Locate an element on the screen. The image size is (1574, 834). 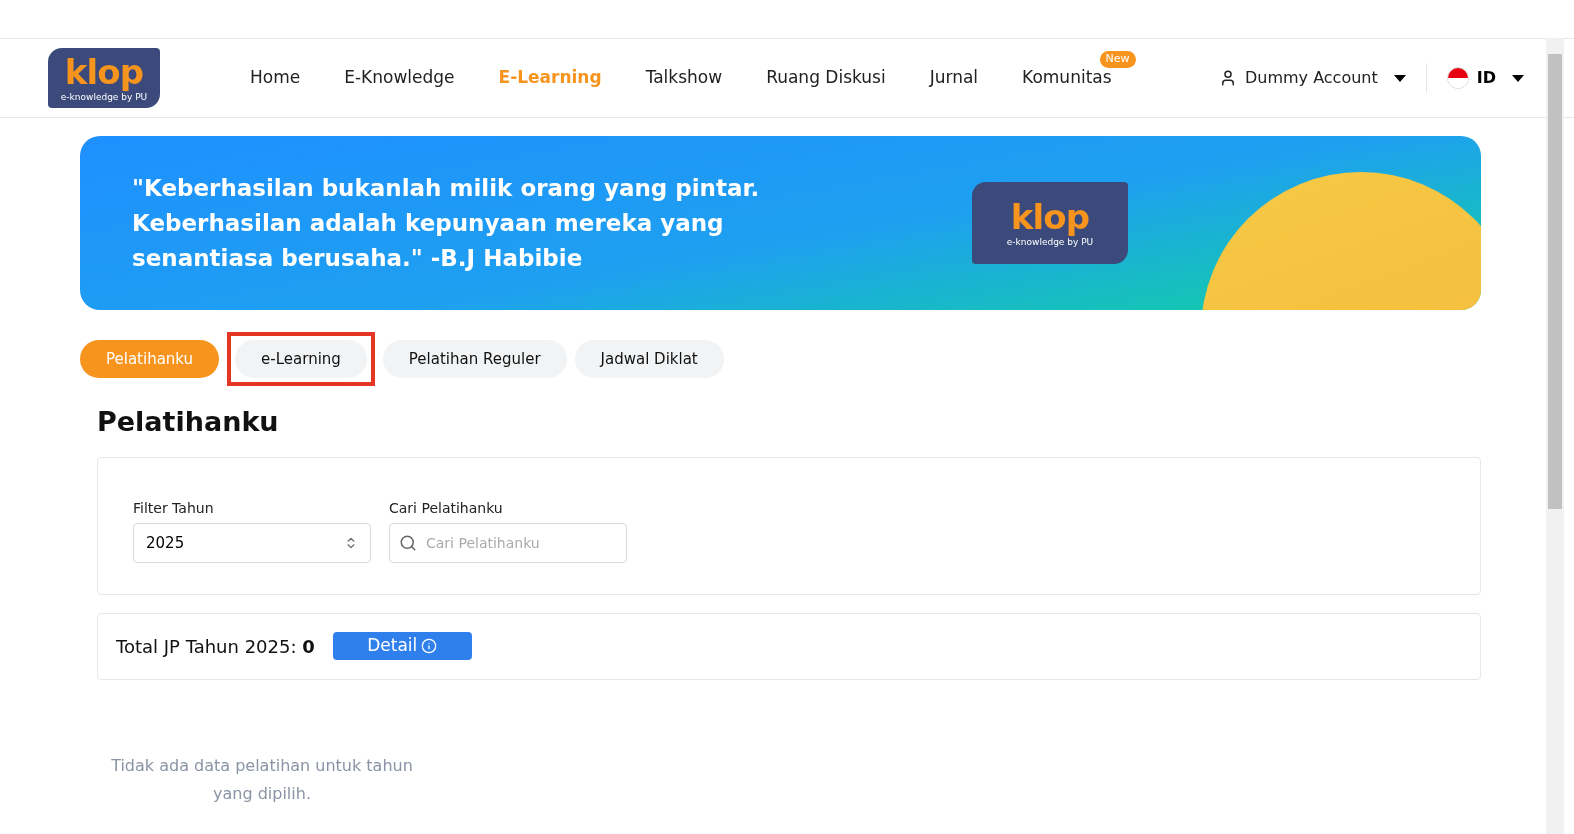
nav-link: Jurnal is located at coordinates (954, 77).